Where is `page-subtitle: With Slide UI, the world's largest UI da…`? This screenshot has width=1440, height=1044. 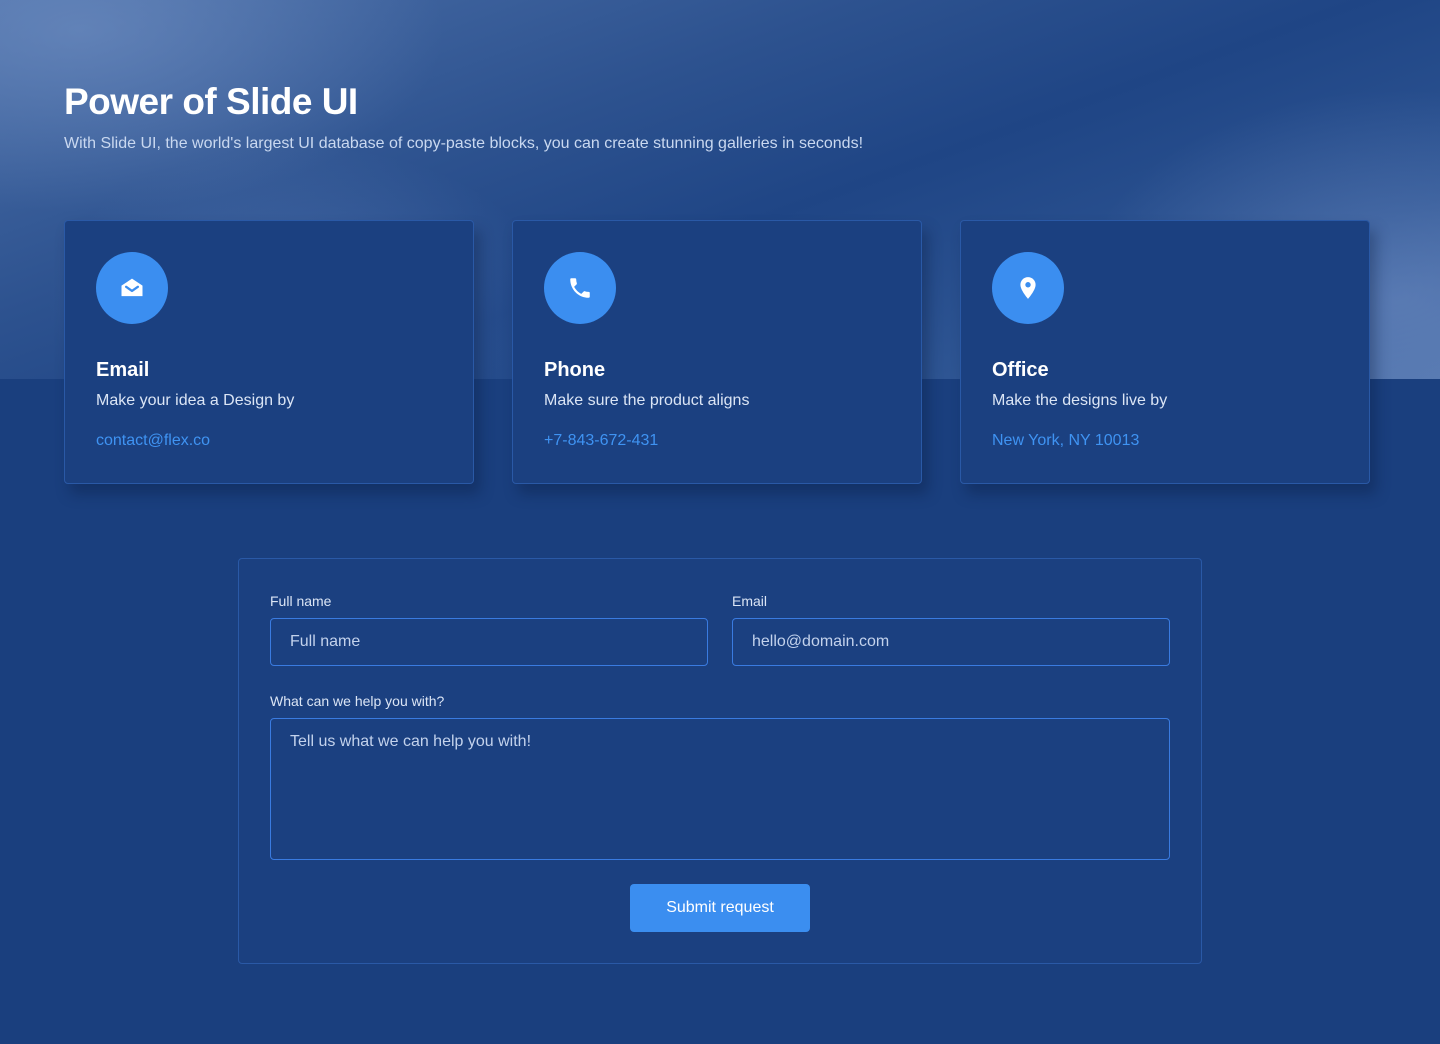 page-subtitle: With Slide UI, the world's largest UI da… is located at coordinates (464, 143).